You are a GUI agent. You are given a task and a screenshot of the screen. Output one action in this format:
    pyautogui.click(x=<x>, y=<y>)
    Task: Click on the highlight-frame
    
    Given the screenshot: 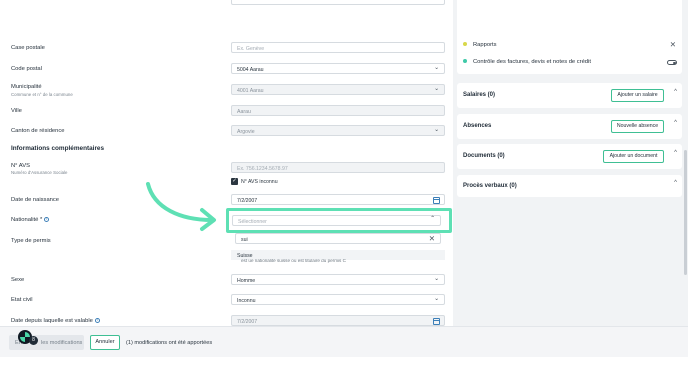 What is the action you would take?
    pyautogui.click(x=339, y=220)
    